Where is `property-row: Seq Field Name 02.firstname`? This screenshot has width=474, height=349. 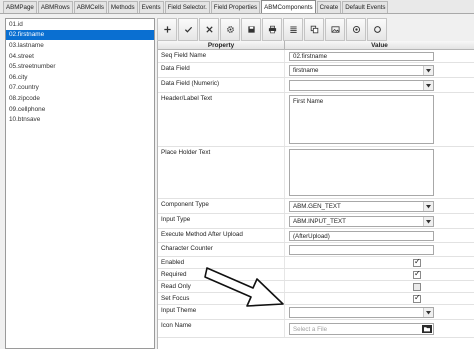
property-row: Seq Field Name 02.firstname is located at coordinates (316, 56).